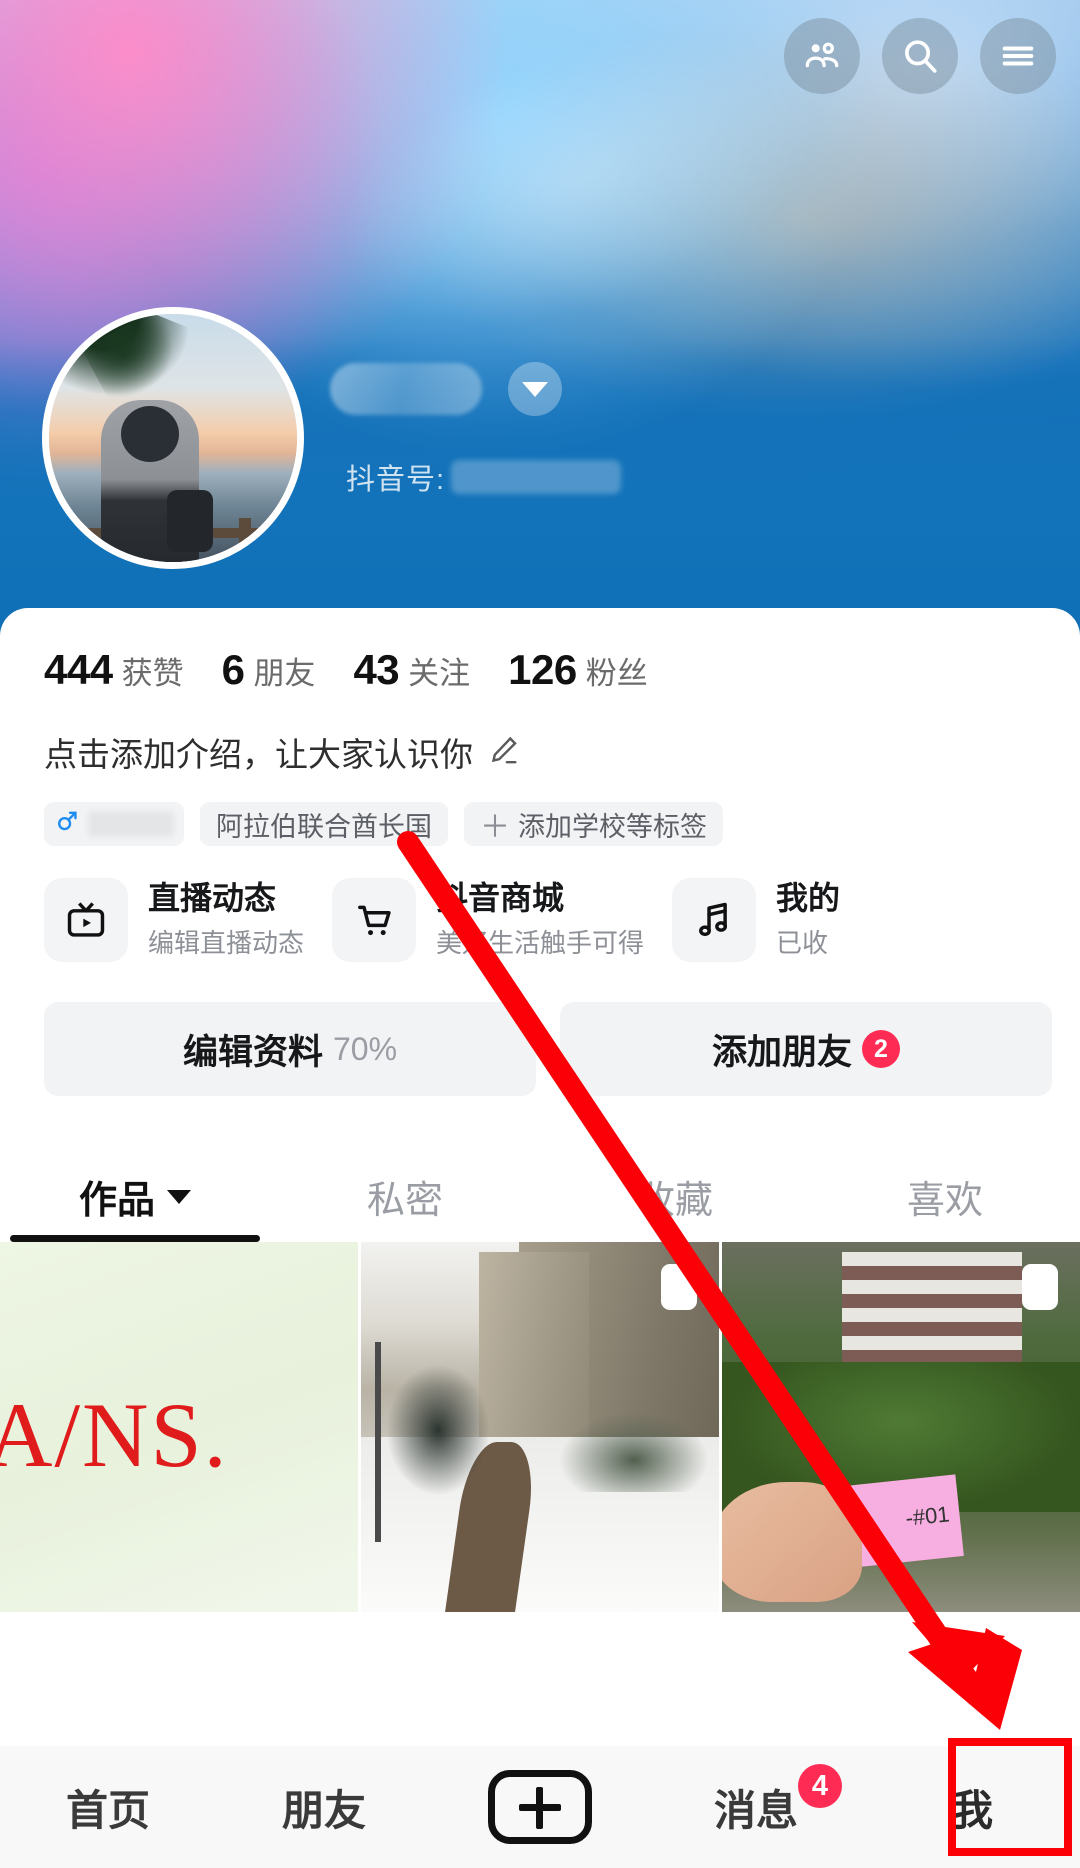 The width and height of the screenshot is (1080, 1868). Describe the element at coordinates (755, 1810) in the screenshot. I see `nav-messages-label: 消息` at that location.